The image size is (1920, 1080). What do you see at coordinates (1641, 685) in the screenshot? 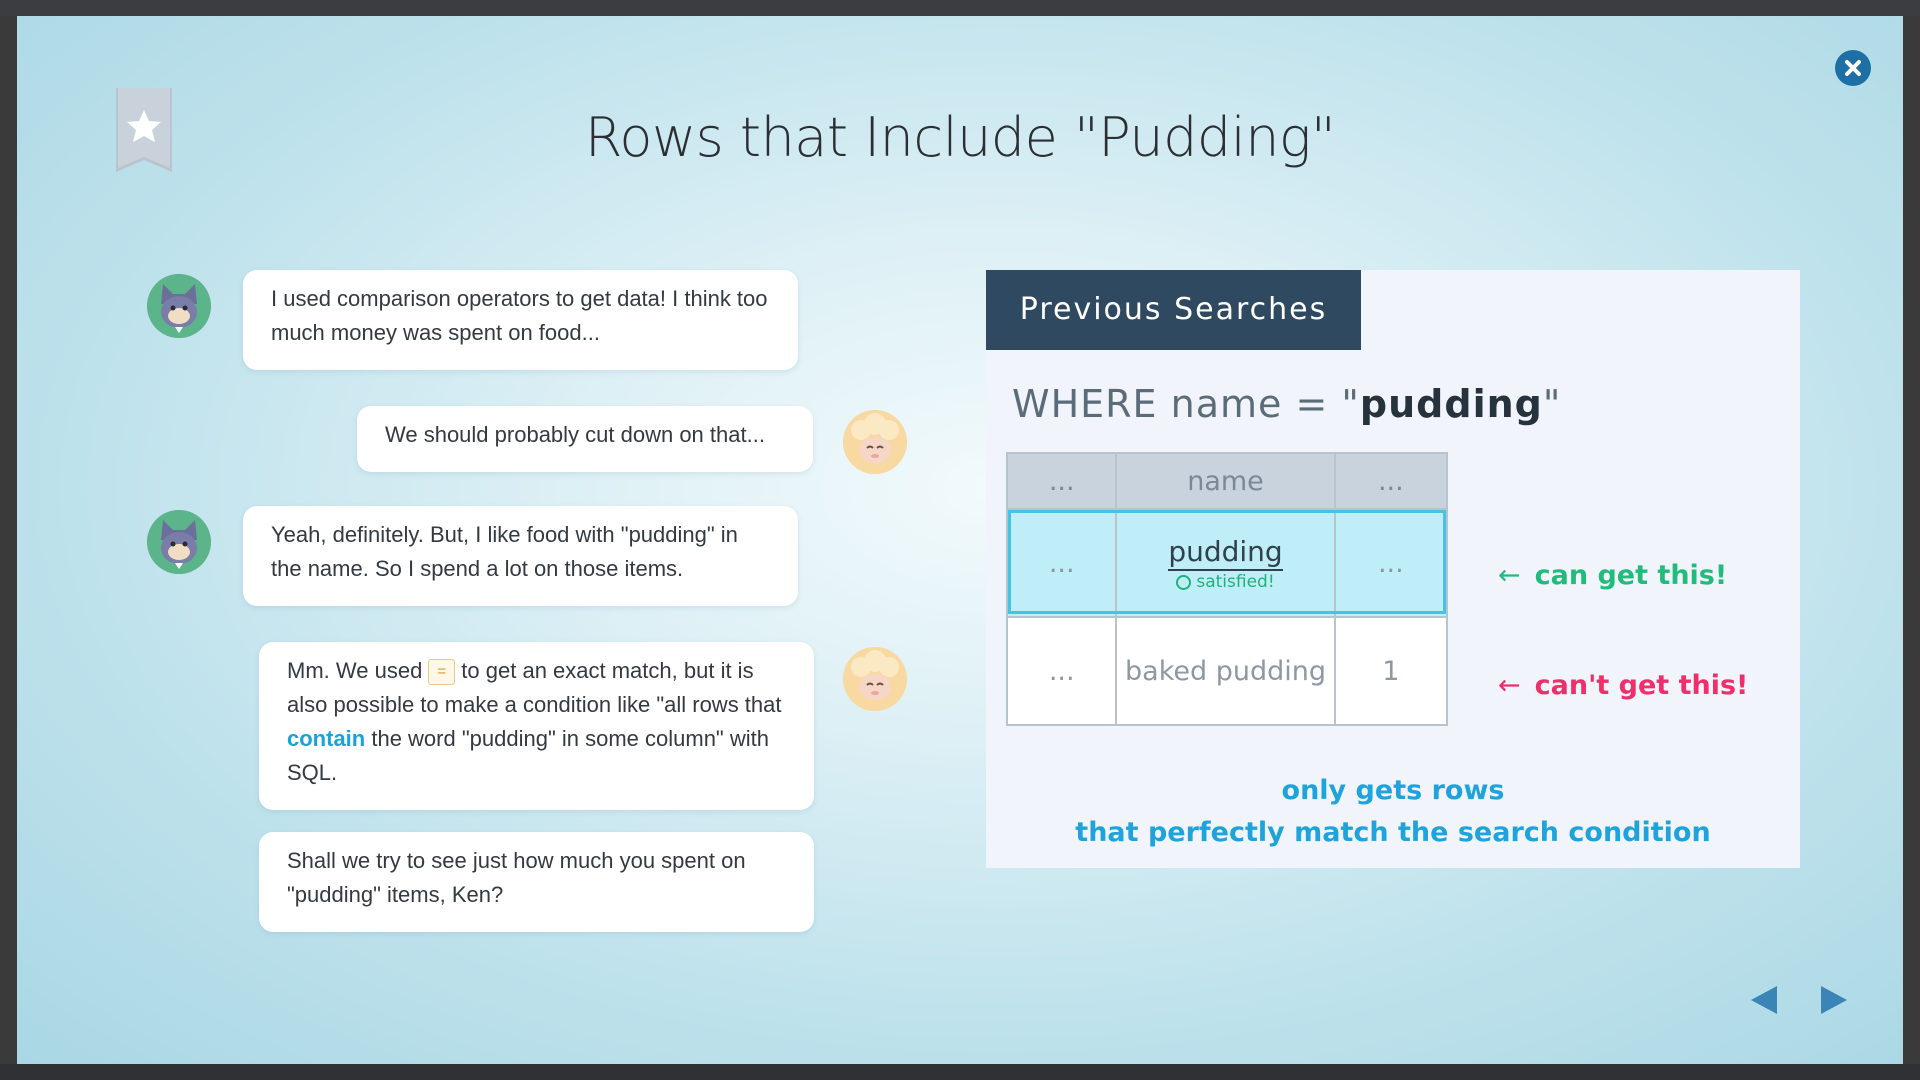
I see `cant-get-text: can't get this!` at bounding box center [1641, 685].